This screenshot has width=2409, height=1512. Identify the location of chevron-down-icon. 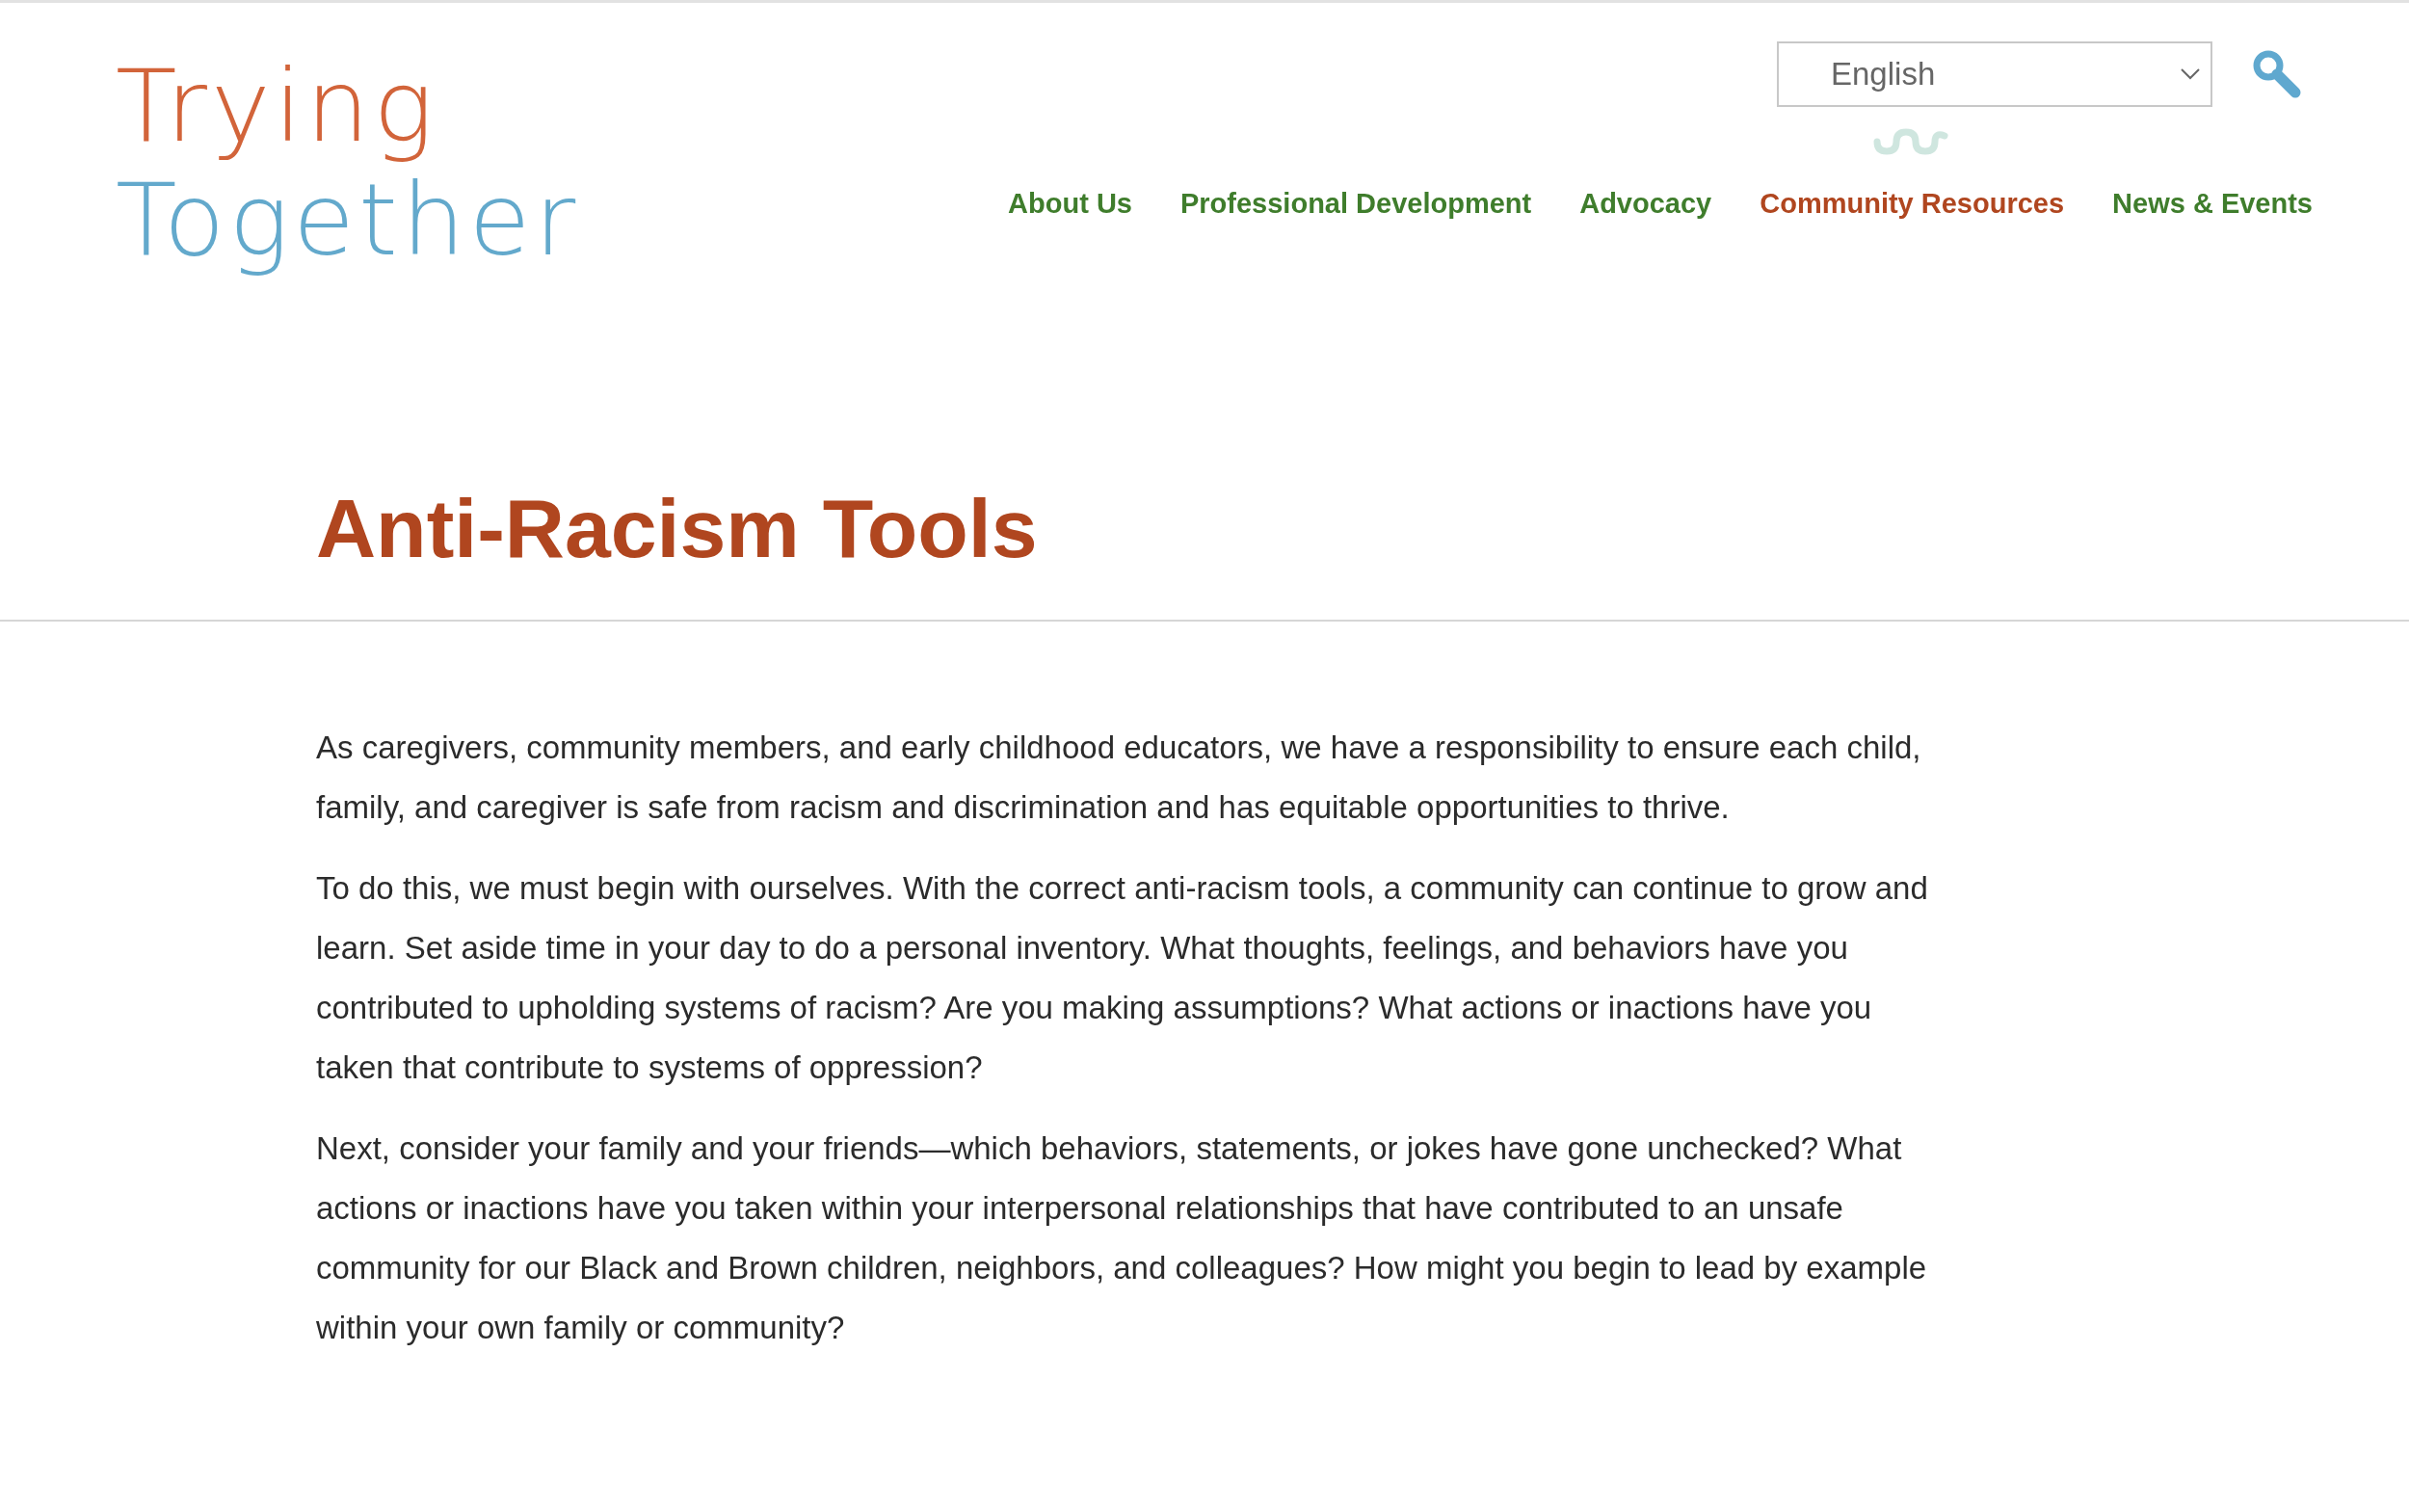
(2190, 74).